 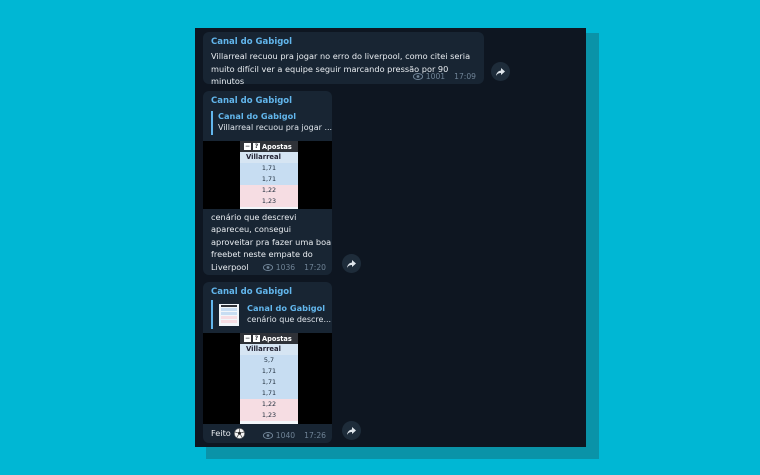 I want to click on message-text: Feito, so click(x=221, y=433).